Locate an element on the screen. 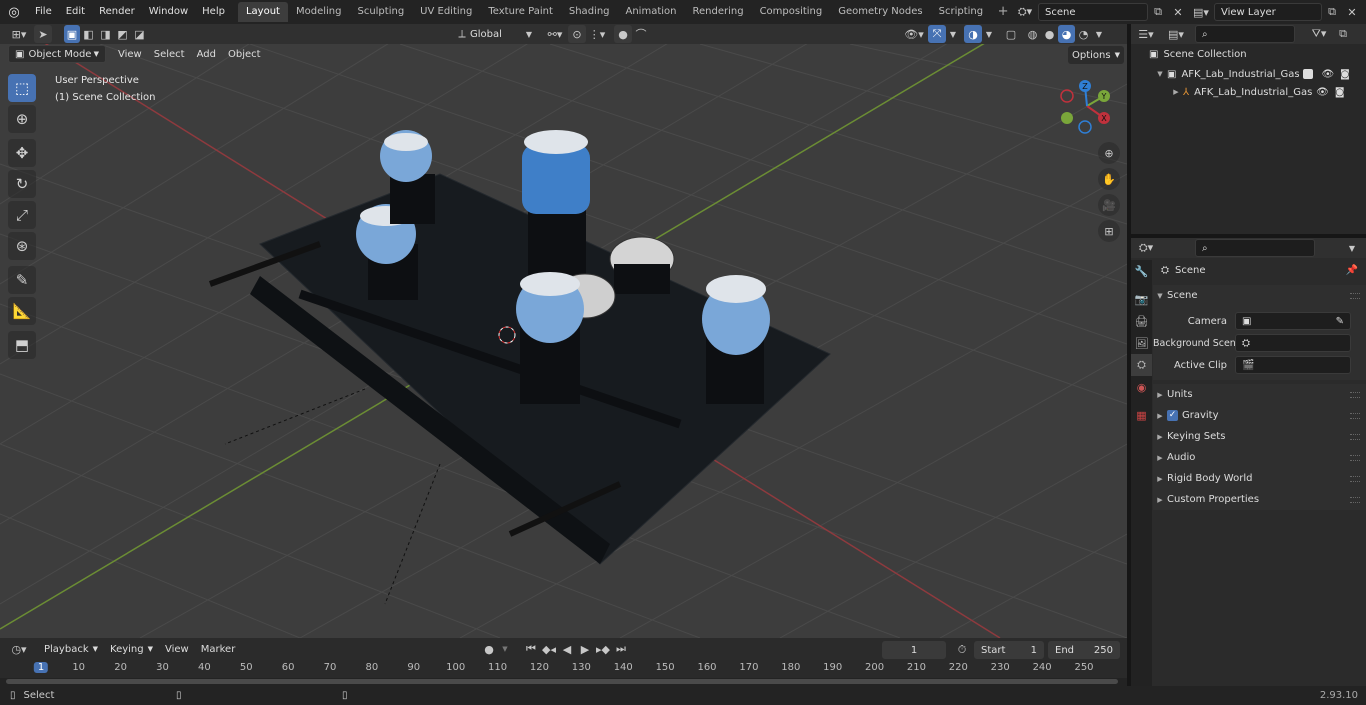 The width and height of the screenshot is (1366, 705). tab-rendering: Rendering is located at coordinates (717, 12).